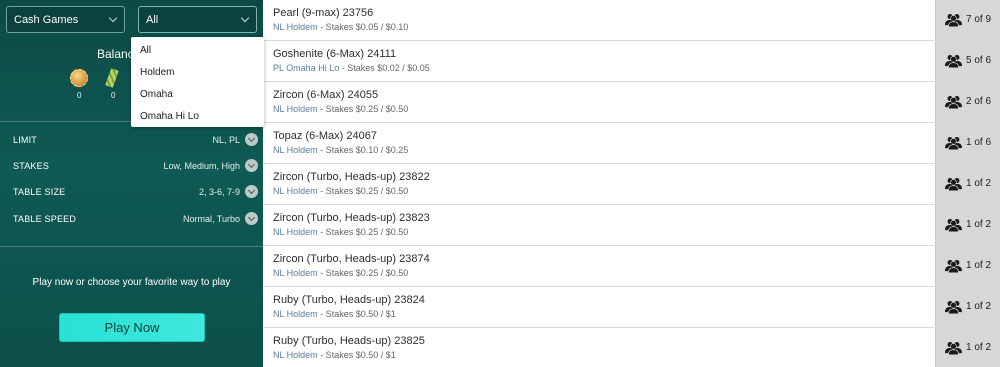 This screenshot has height=367, width=1000. What do you see at coordinates (135, 141) in the screenshot?
I see `filter-limit: LIMIT NL, PL` at bounding box center [135, 141].